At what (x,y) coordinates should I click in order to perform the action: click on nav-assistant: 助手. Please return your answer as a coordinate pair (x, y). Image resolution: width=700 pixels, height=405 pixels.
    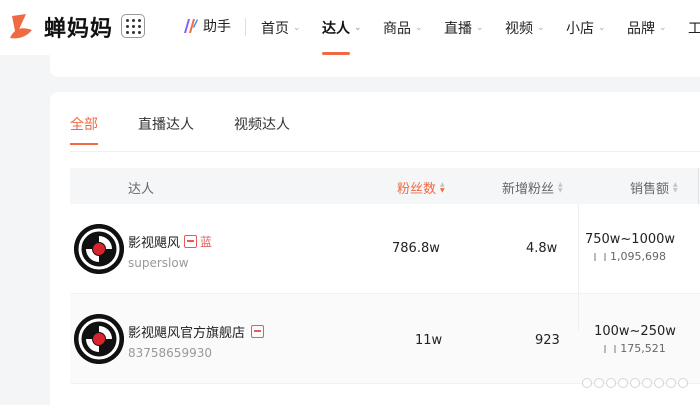
    Looking at the image, I should click on (206, 26).